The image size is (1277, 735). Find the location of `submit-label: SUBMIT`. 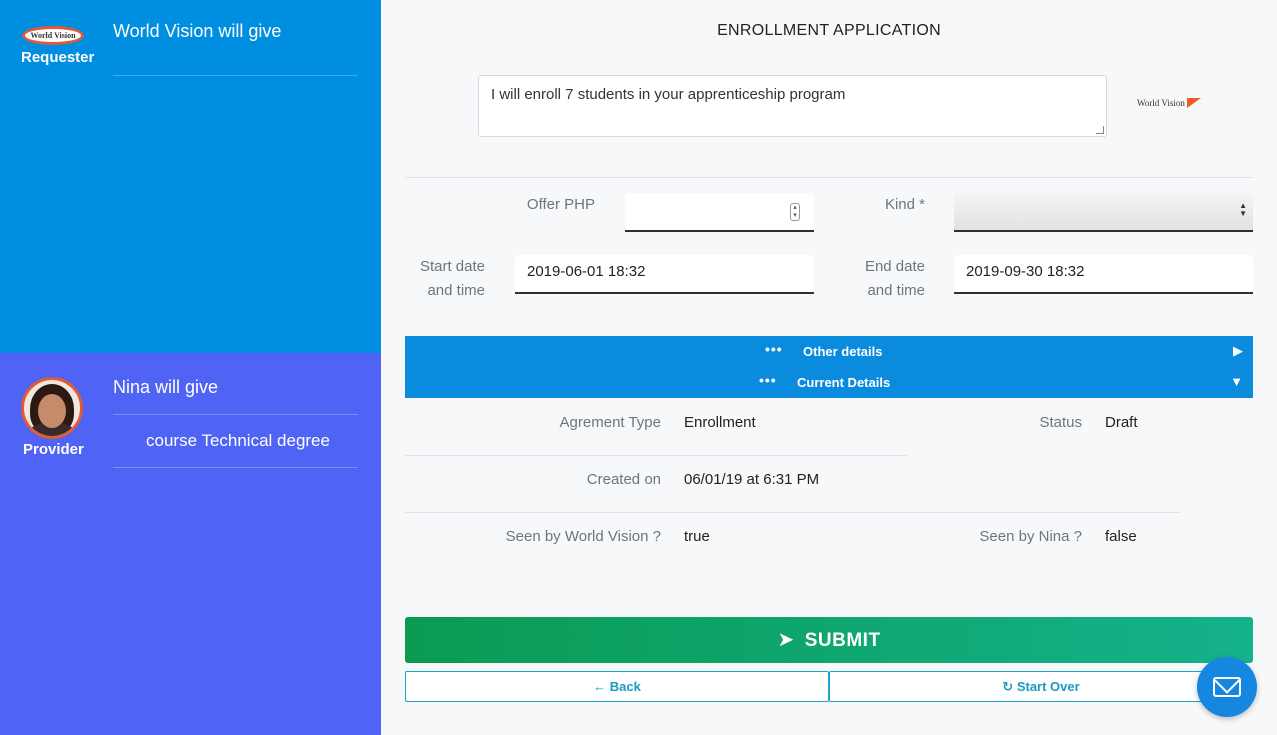

submit-label: SUBMIT is located at coordinates (842, 640).